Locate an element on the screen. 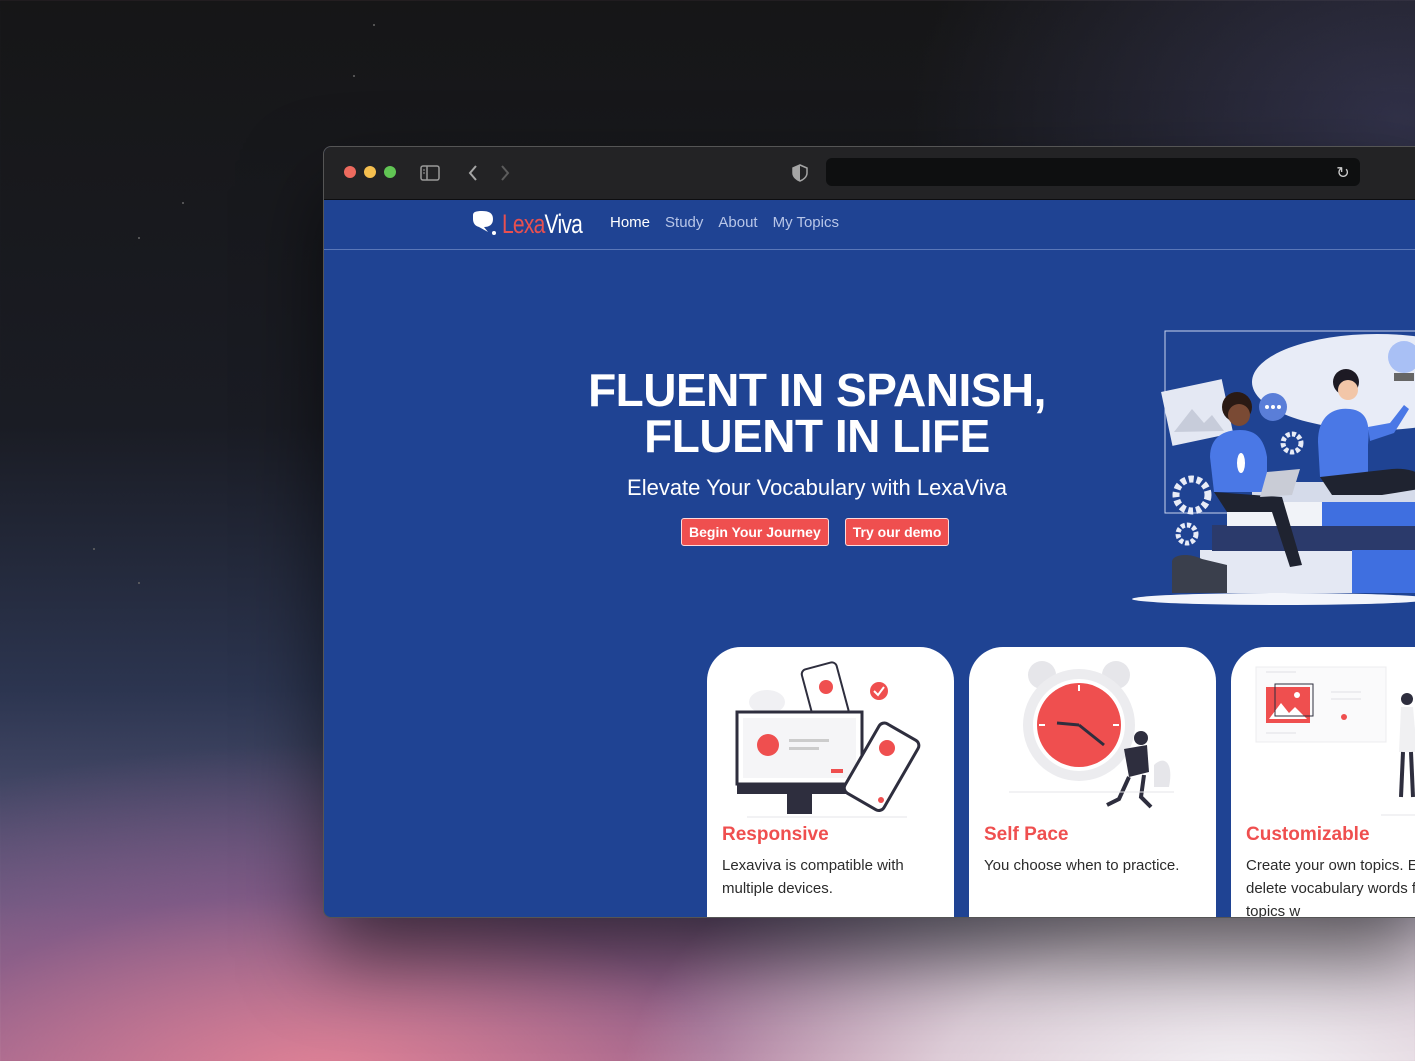 The height and width of the screenshot is (1061, 1415). sidebar-toggle-icon is located at coordinates (430, 173).